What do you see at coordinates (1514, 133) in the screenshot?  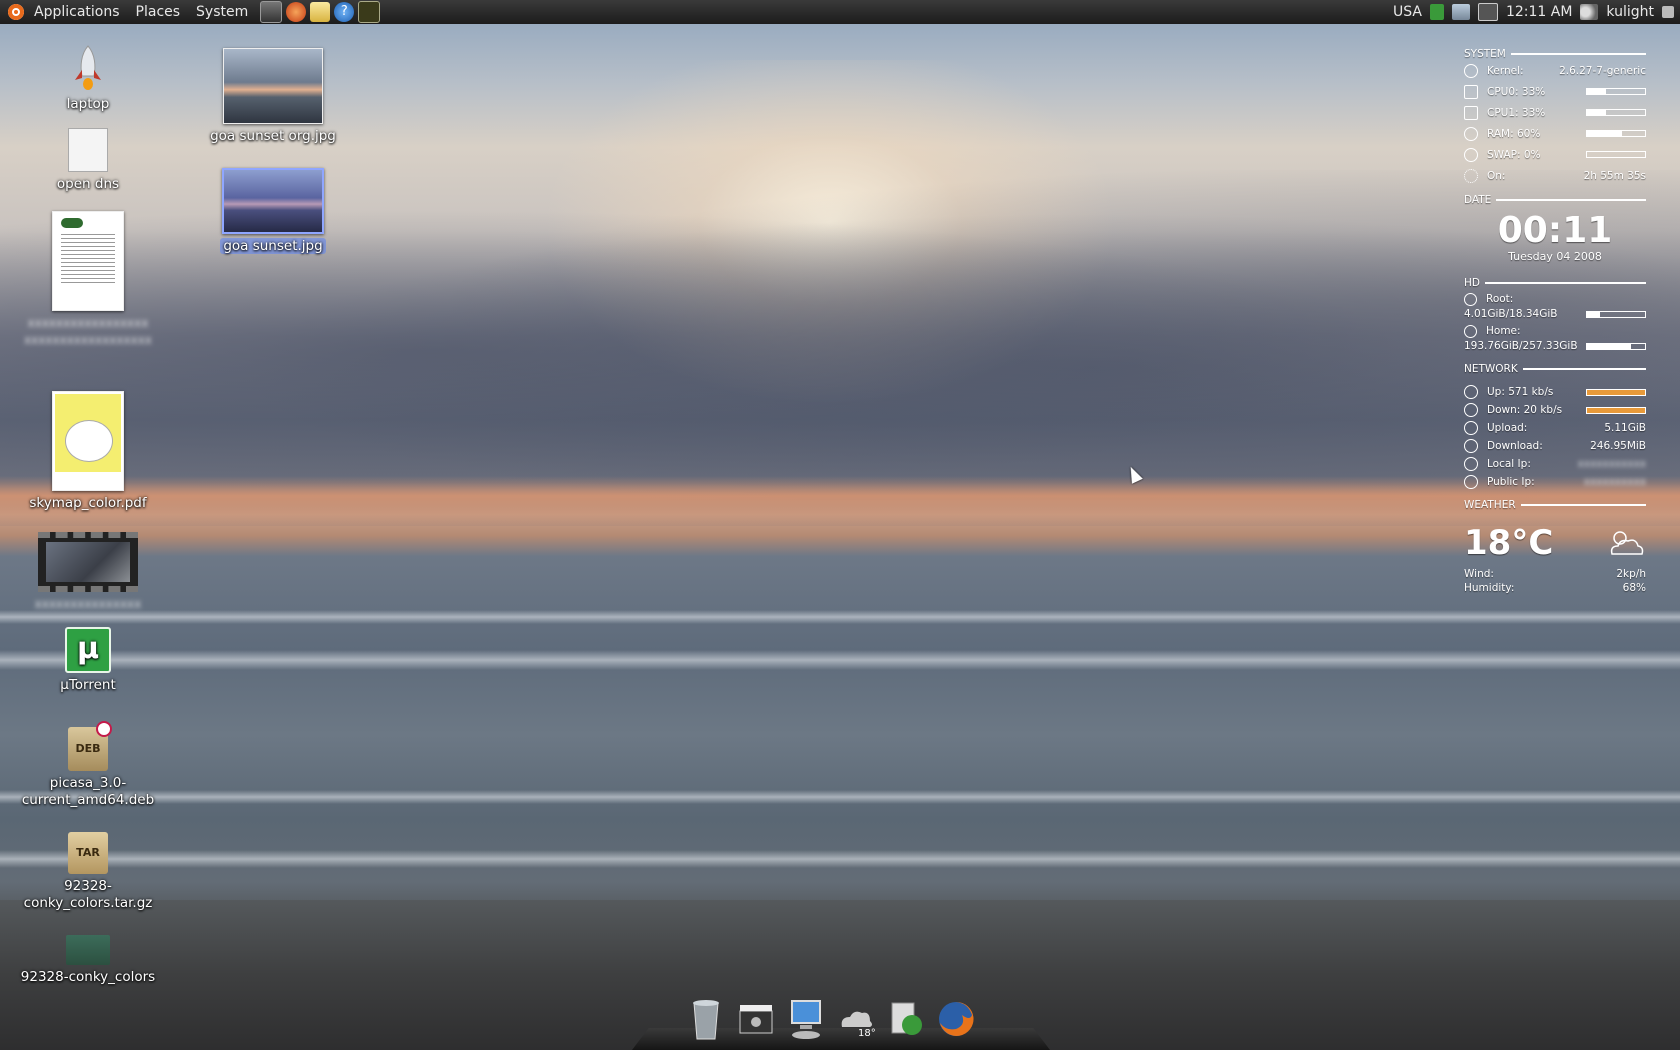 I see `ram-label: RAM: 60%` at bounding box center [1514, 133].